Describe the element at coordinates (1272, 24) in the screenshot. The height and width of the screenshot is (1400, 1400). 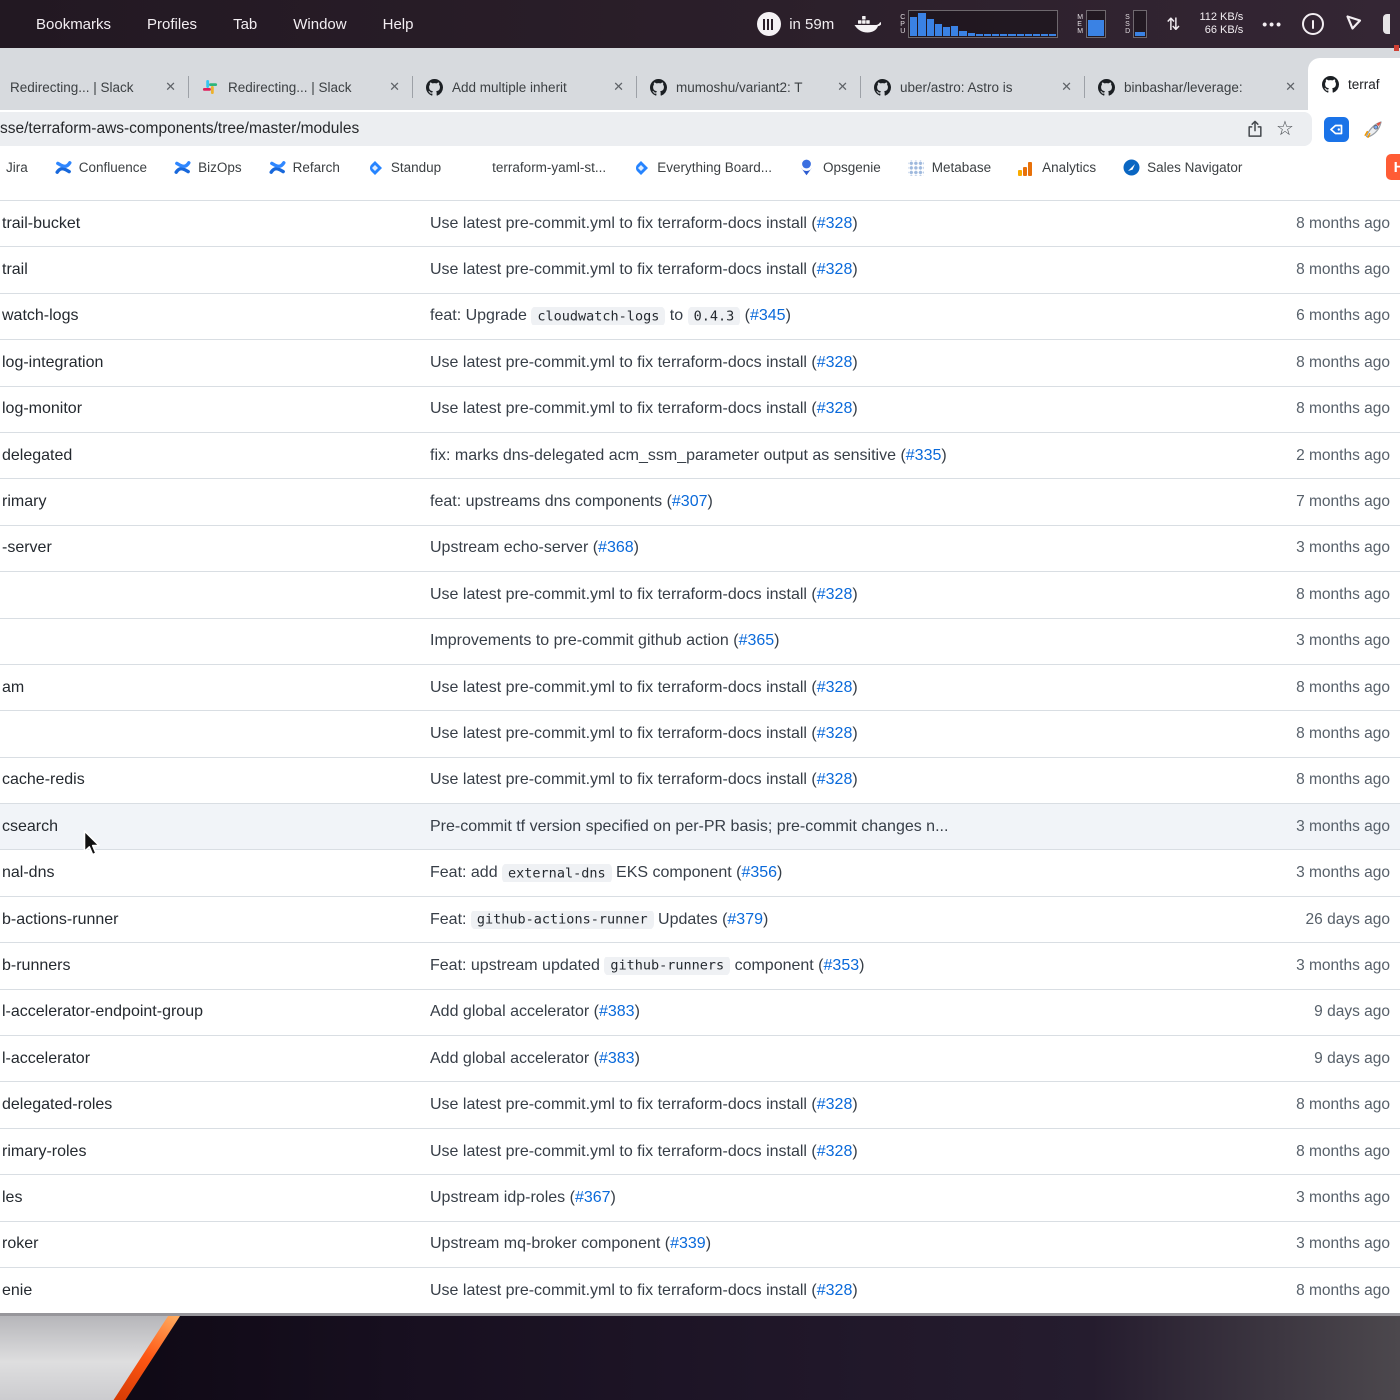
I see `istat-more-icon: •••` at that location.